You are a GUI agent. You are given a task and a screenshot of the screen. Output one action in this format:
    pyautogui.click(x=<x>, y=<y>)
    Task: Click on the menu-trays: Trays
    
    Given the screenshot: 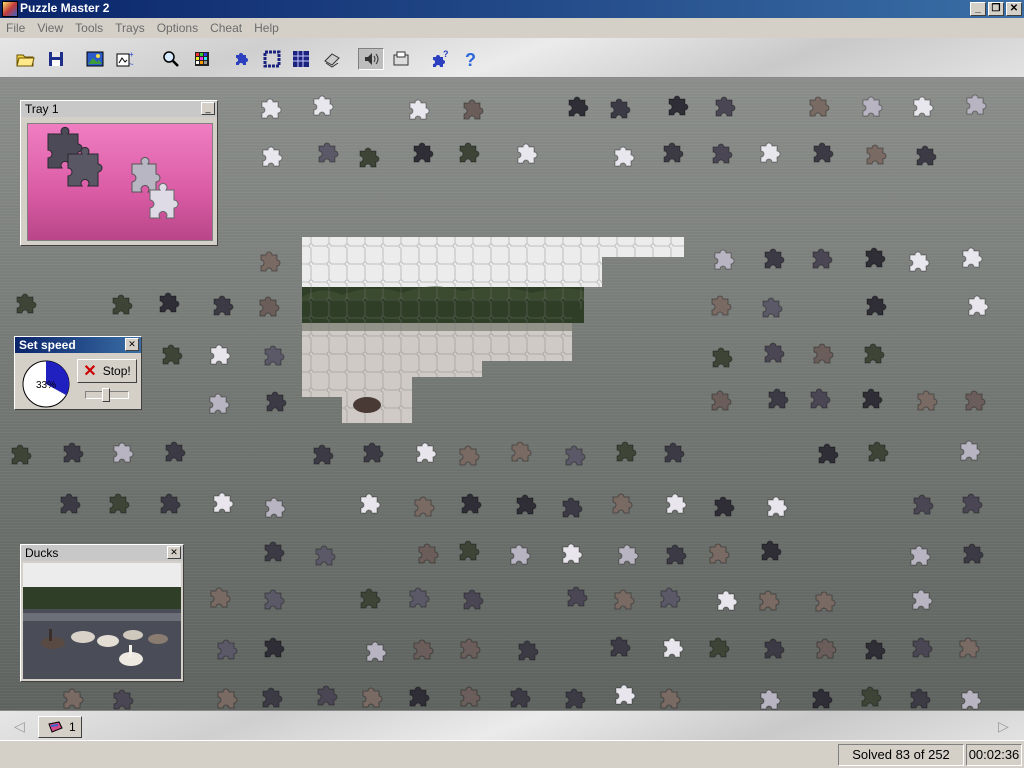 What is the action you would take?
    pyautogui.click(x=130, y=28)
    